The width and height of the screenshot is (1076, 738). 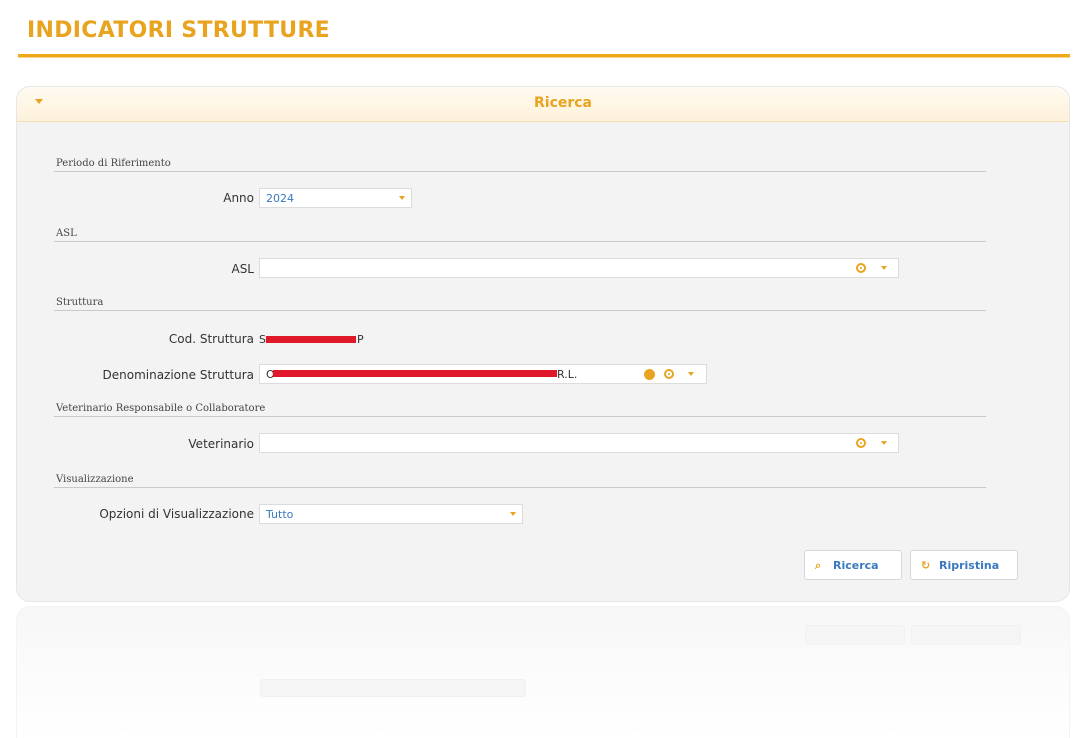 I want to click on reset-button-label: Ripristina, so click(x=969, y=565).